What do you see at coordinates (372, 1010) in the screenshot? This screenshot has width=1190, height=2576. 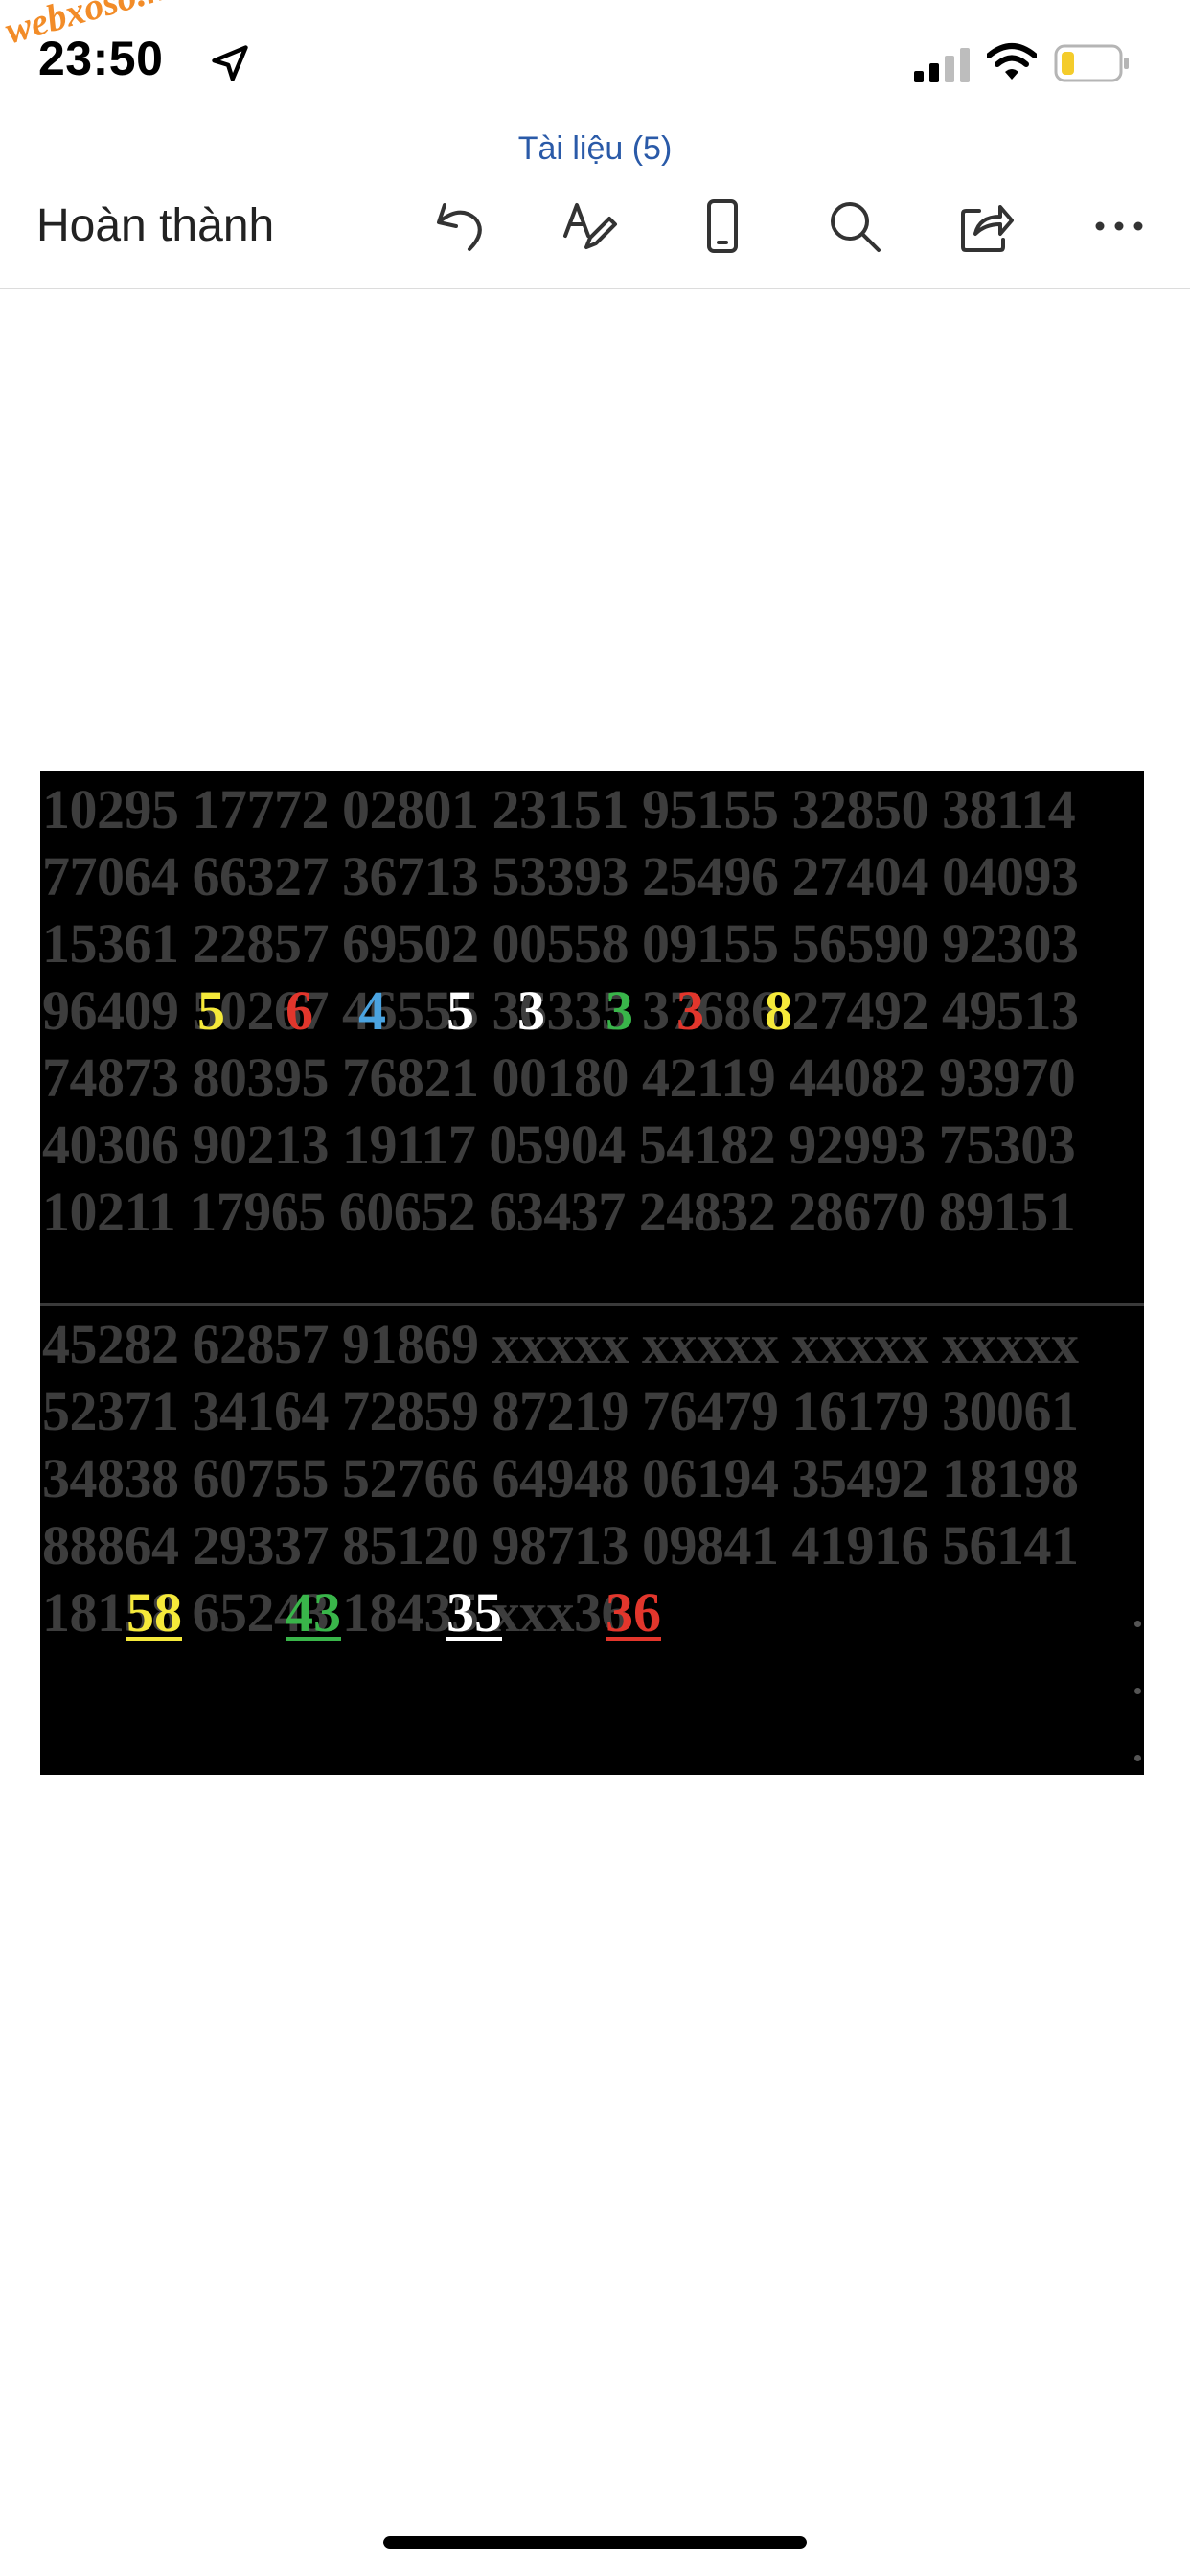 I see `highlight-digit: 4` at bounding box center [372, 1010].